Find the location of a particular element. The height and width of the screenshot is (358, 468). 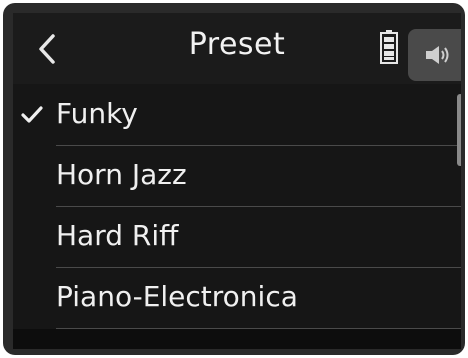

list-item-label: Horn Jazz is located at coordinates (121, 174).